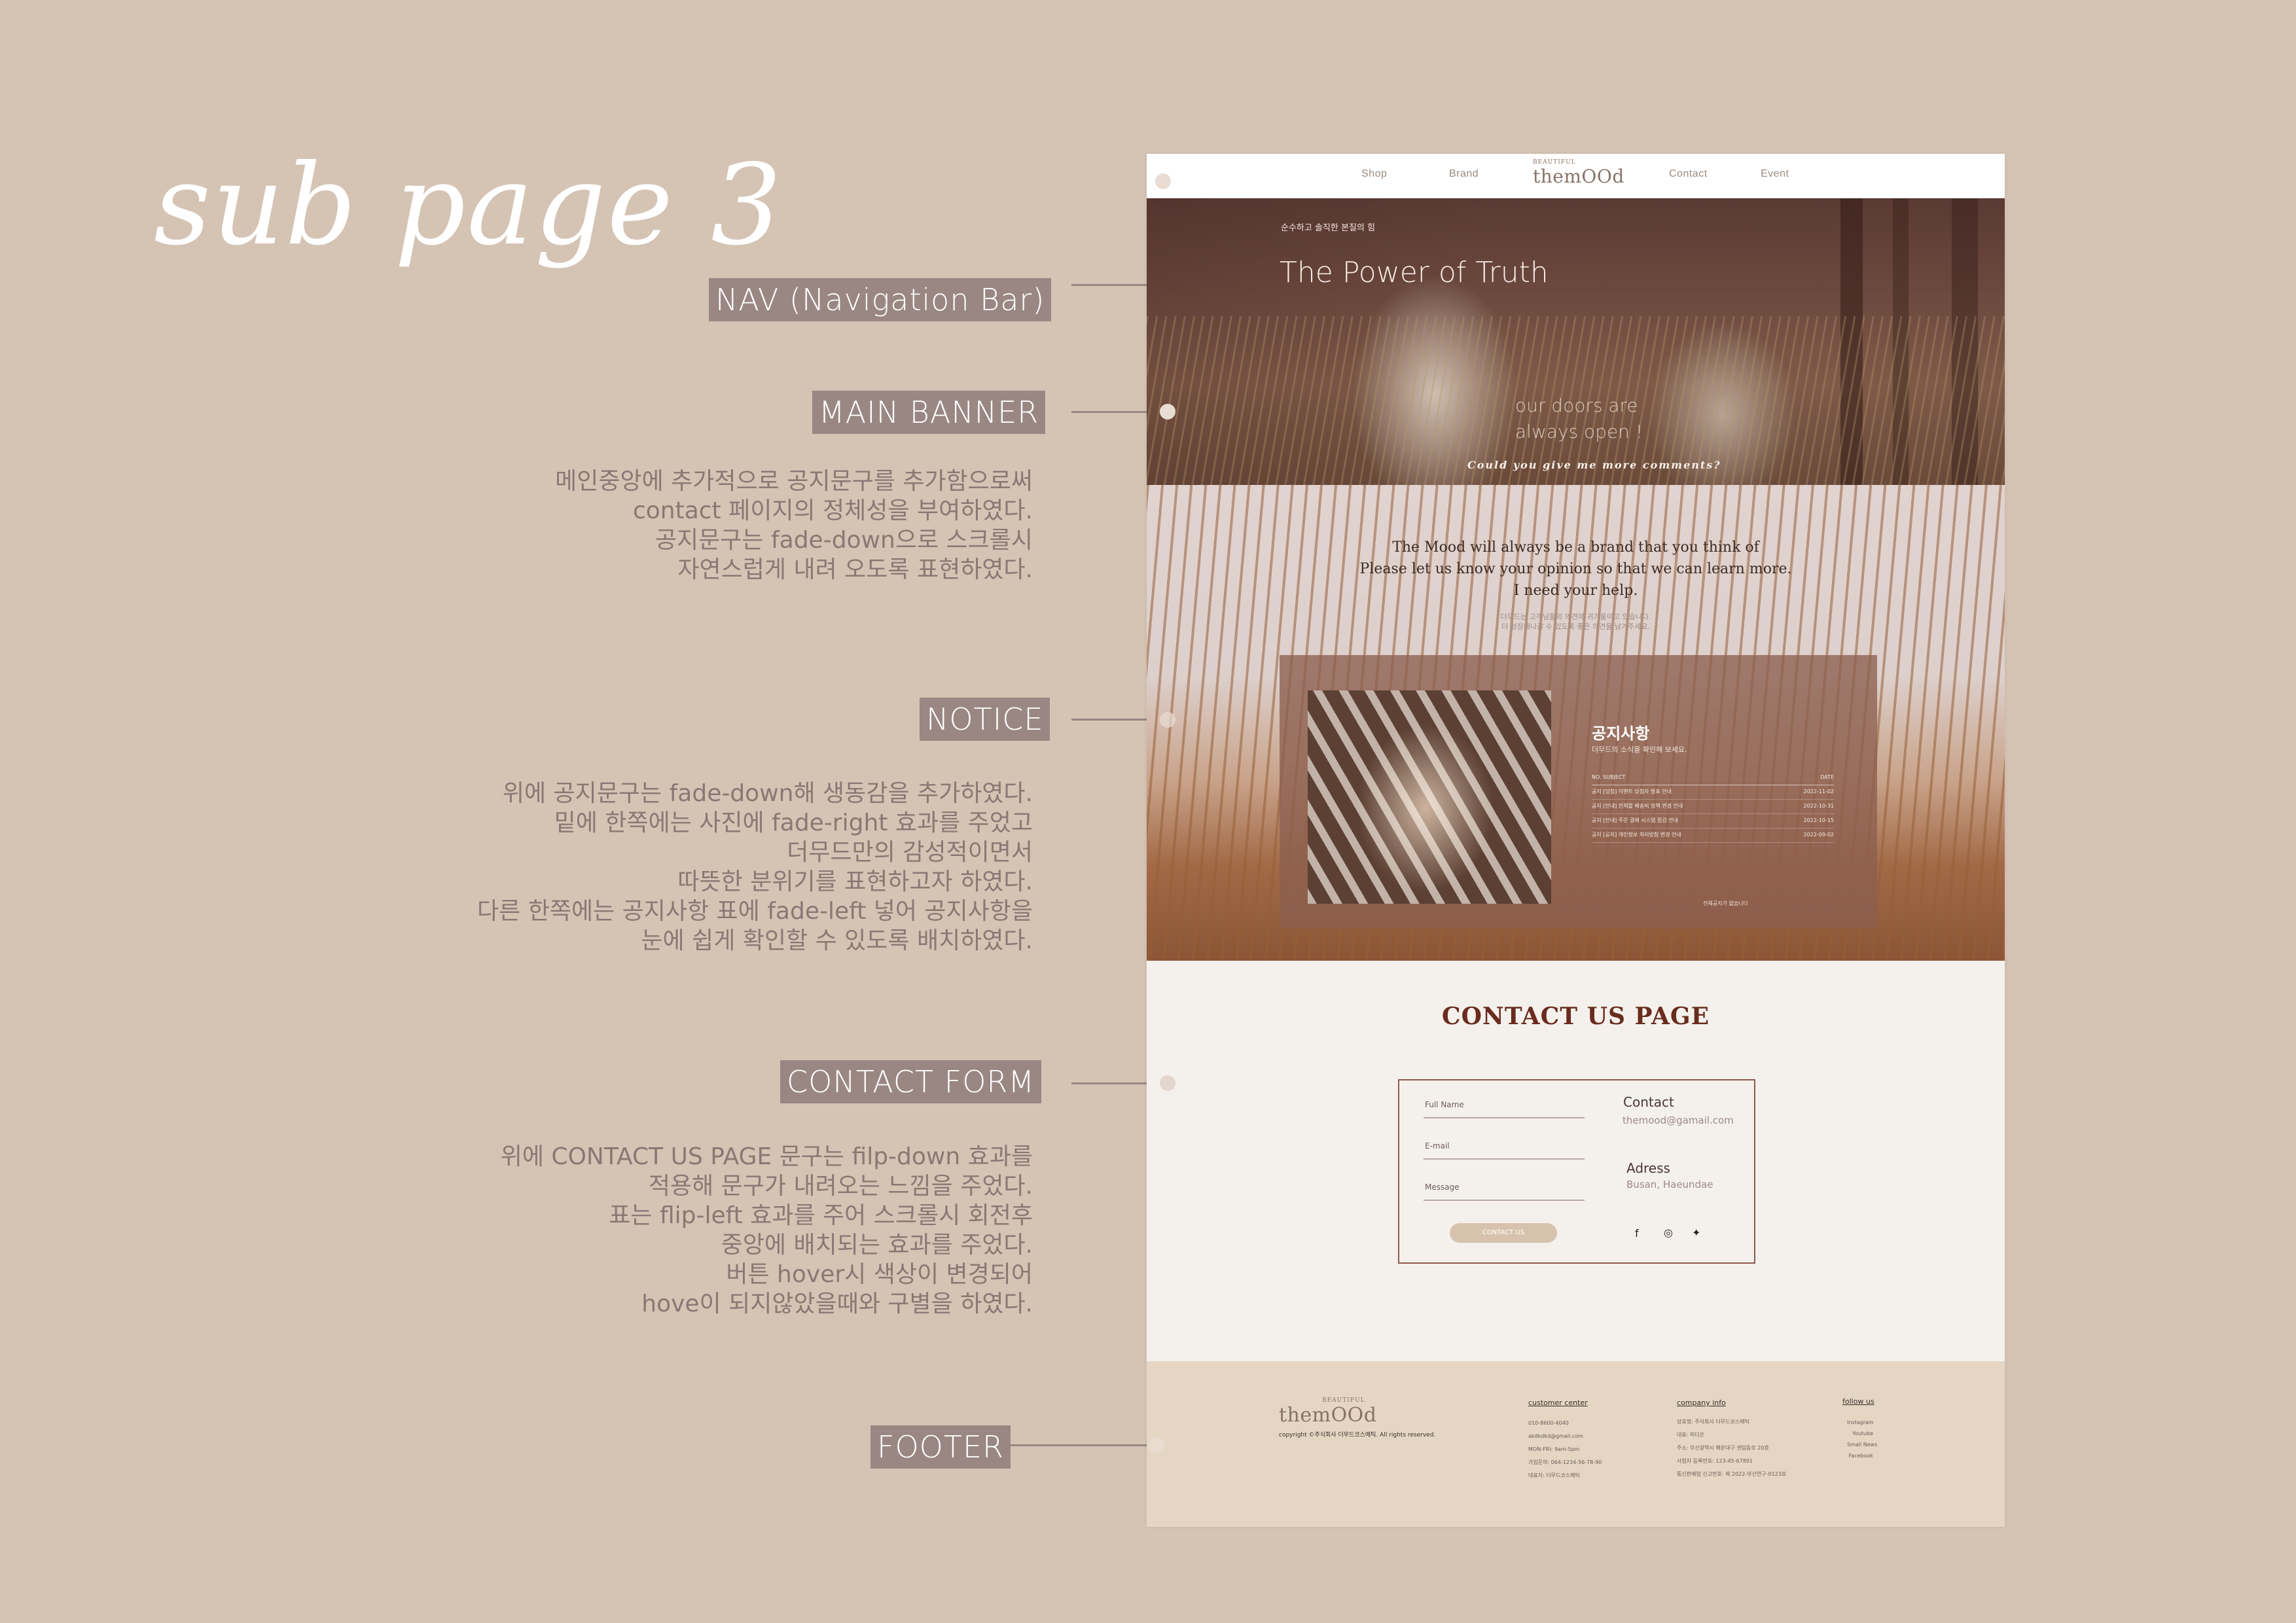  I want to click on banner-title: The Power of Truth, so click(1414, 272).